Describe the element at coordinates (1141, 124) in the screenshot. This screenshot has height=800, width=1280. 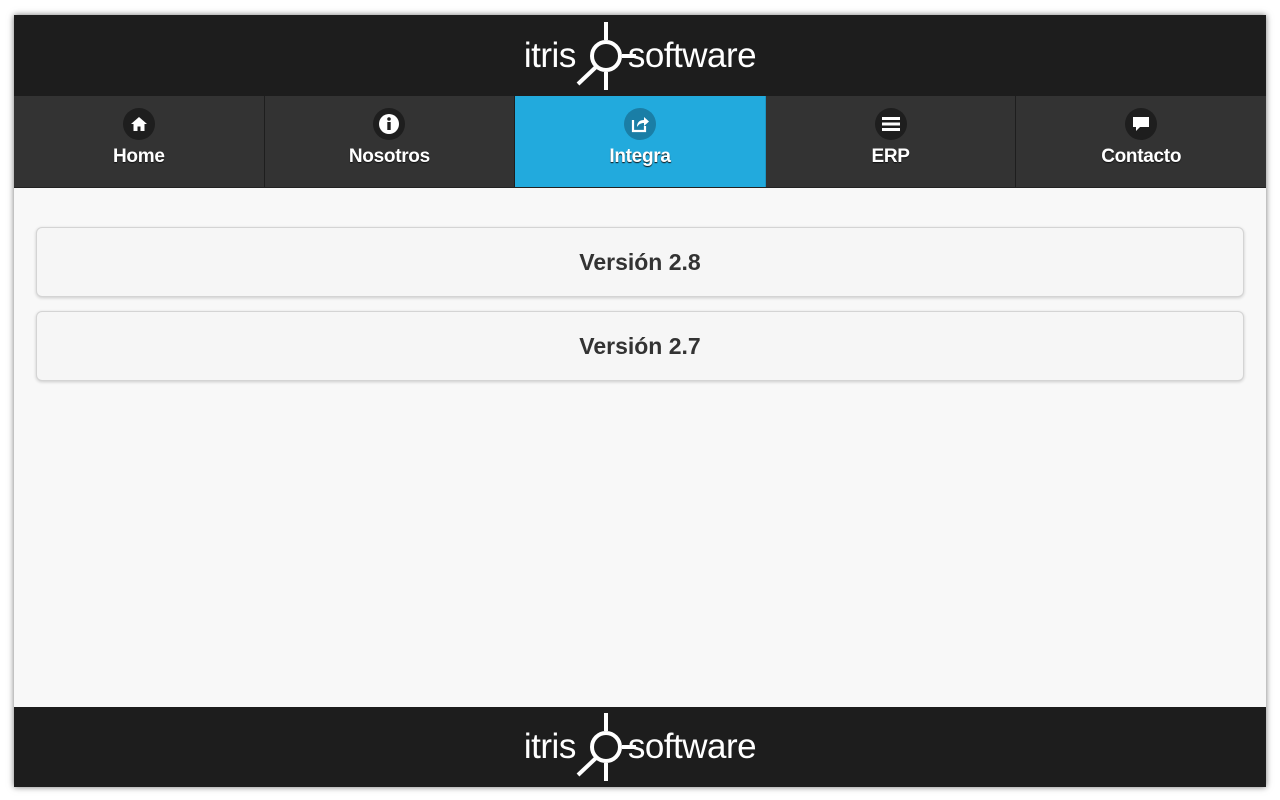
I see `chat-icon` at that location.